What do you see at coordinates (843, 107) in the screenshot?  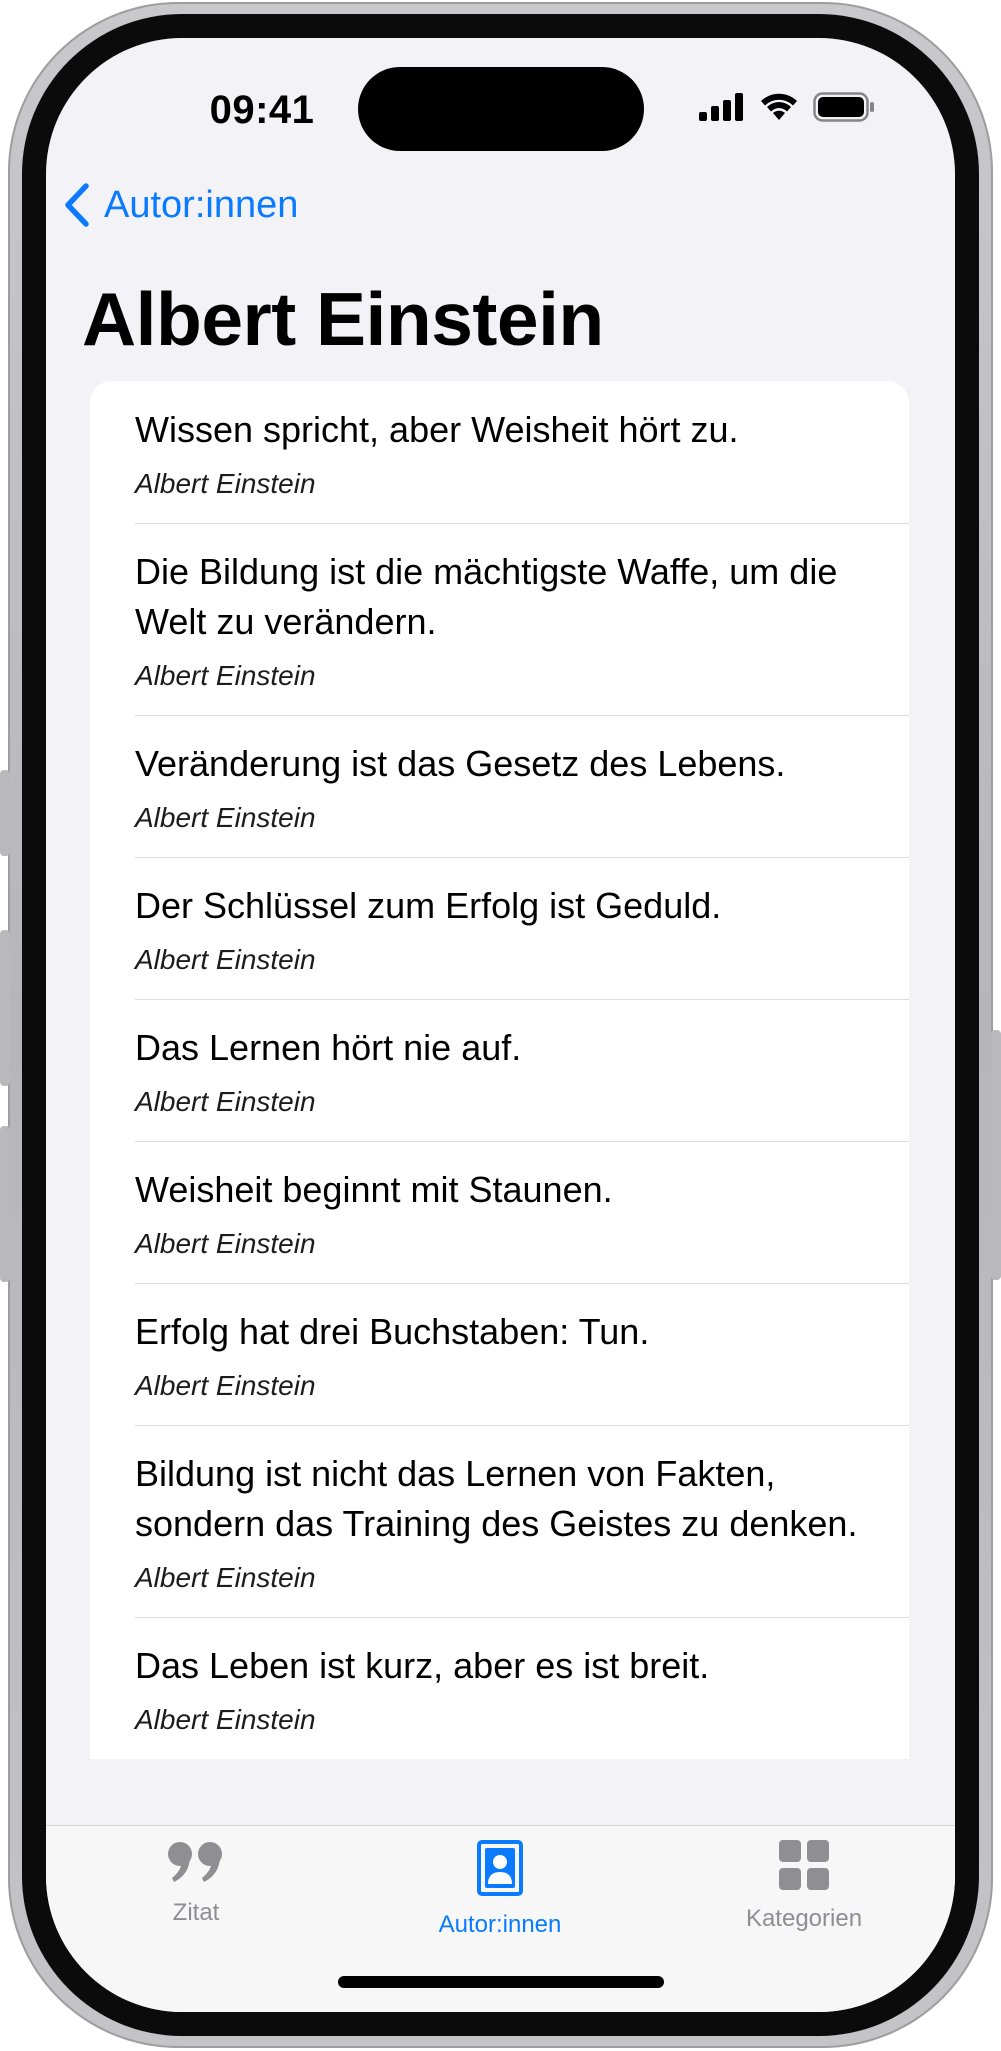 I see `battery-icon` at bounding box center [843, 107].